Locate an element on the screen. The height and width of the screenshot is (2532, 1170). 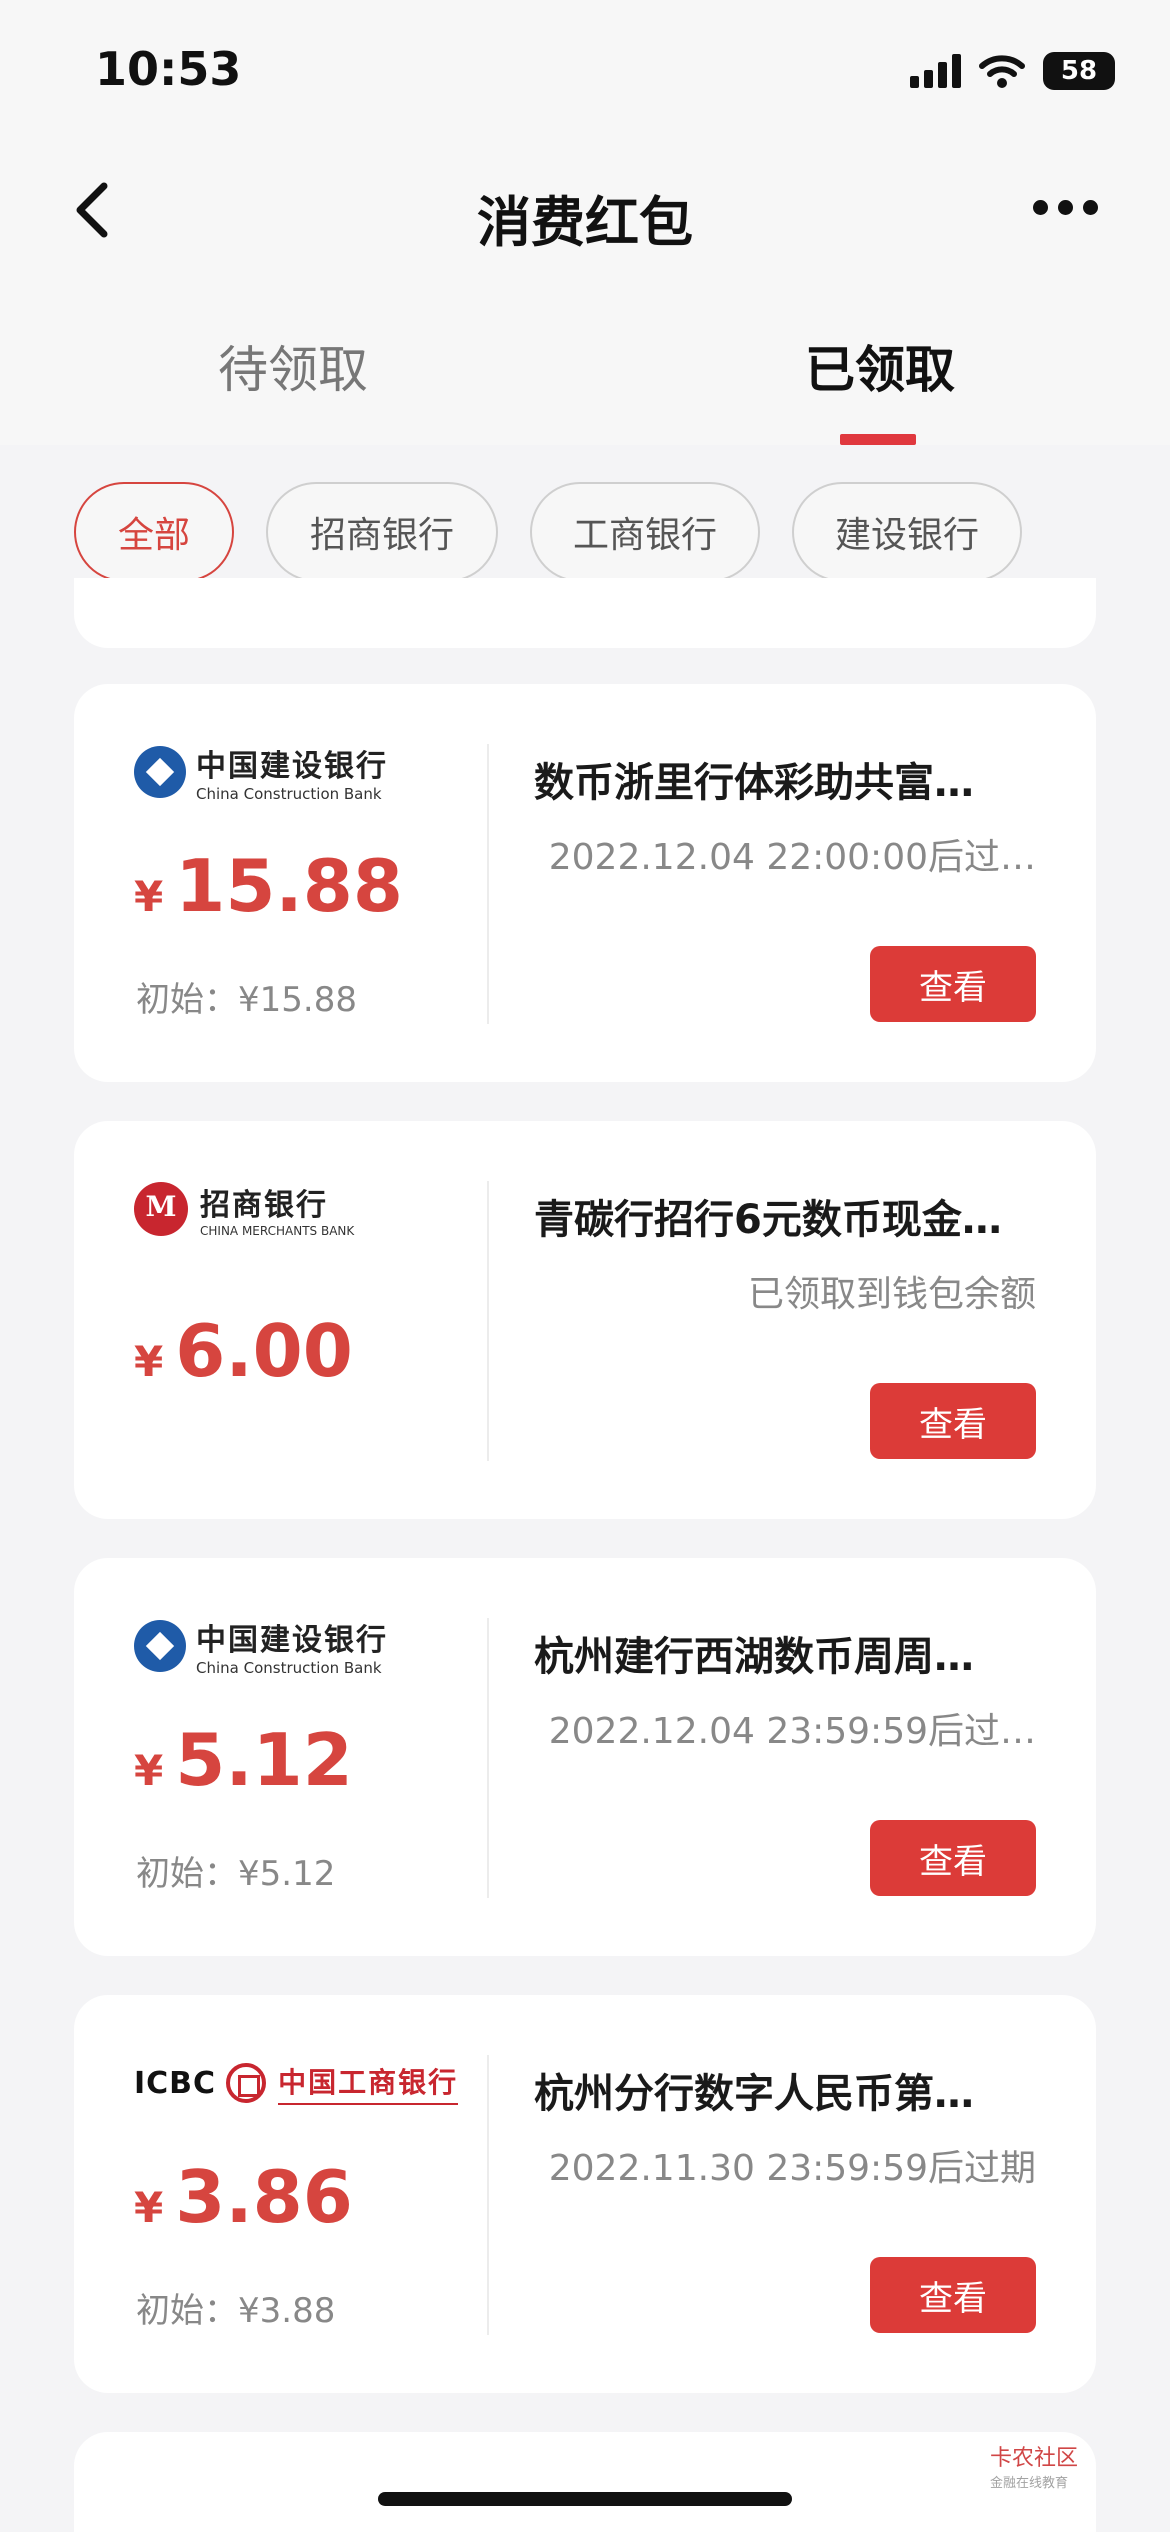
bank-name-cn: 招商银行 is located at coordinates (264, 1205).